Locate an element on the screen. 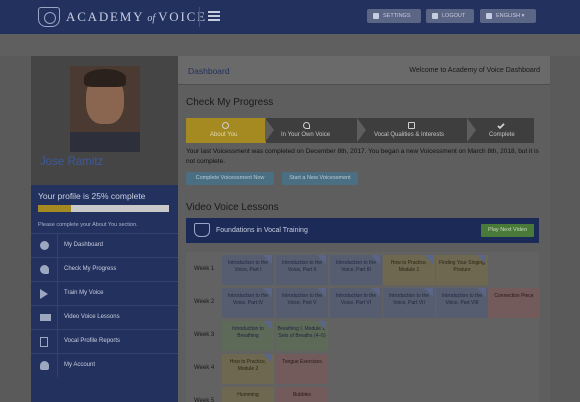 Image resolution: width=580 pixels, height=402 pixels. lesson-cell: Introduction to the Voice, Part I is located at coordinates (248, 270).